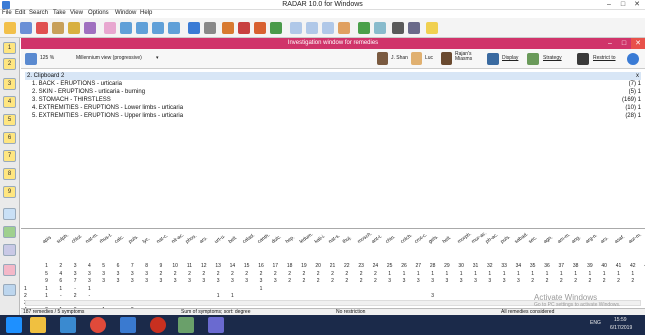 The image size is (645, 335). I want to click on remedy-abbr: aur-m., so click(635, 238).